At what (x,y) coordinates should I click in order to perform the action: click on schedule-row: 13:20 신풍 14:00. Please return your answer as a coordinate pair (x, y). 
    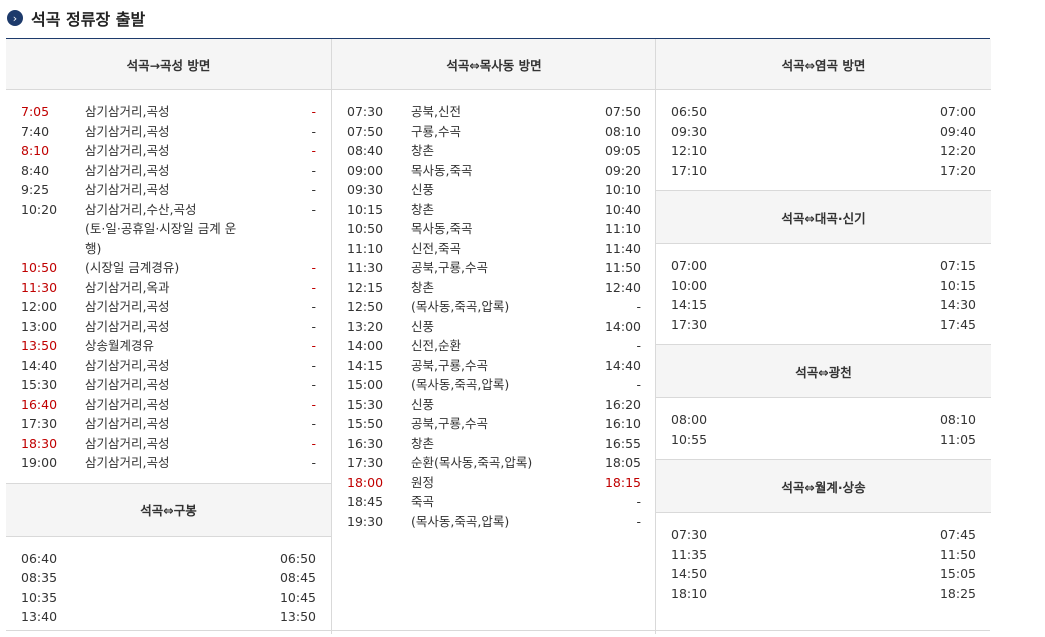
    Looking at the image, I should click on (494, 327).